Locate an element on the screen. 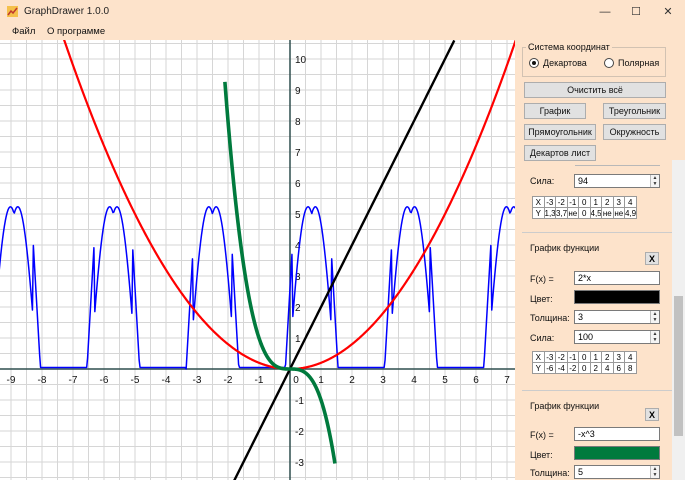  table-cell: -4 is located at coordinates (561, 368).